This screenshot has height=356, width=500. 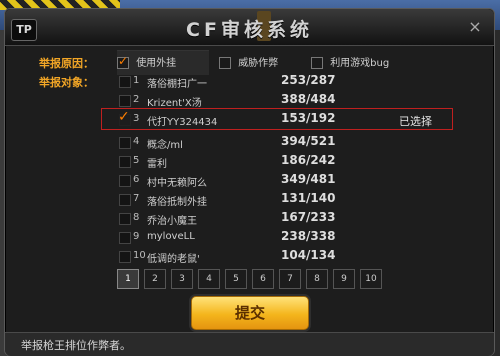 What do you see at coordinates (136, 198) in the screenshot?
I see `row-number: 7` at bounding box center [136, 198].